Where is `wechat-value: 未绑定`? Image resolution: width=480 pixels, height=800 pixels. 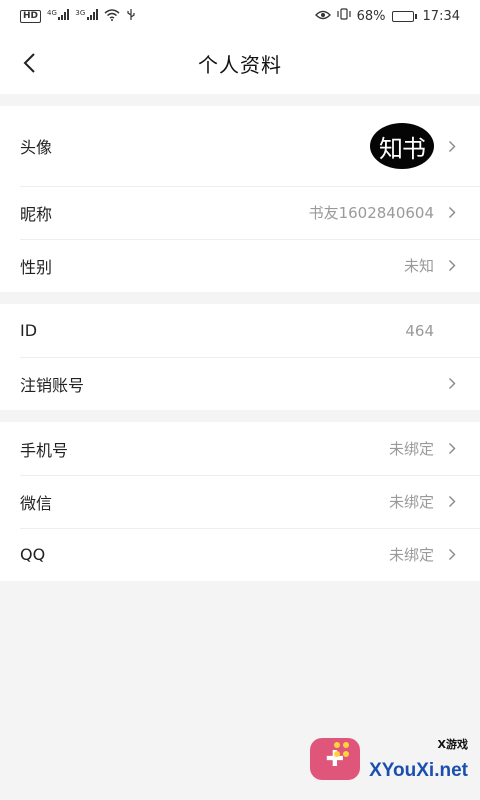
wechat-value: 未绑定 is located at coordinates (411, 502).